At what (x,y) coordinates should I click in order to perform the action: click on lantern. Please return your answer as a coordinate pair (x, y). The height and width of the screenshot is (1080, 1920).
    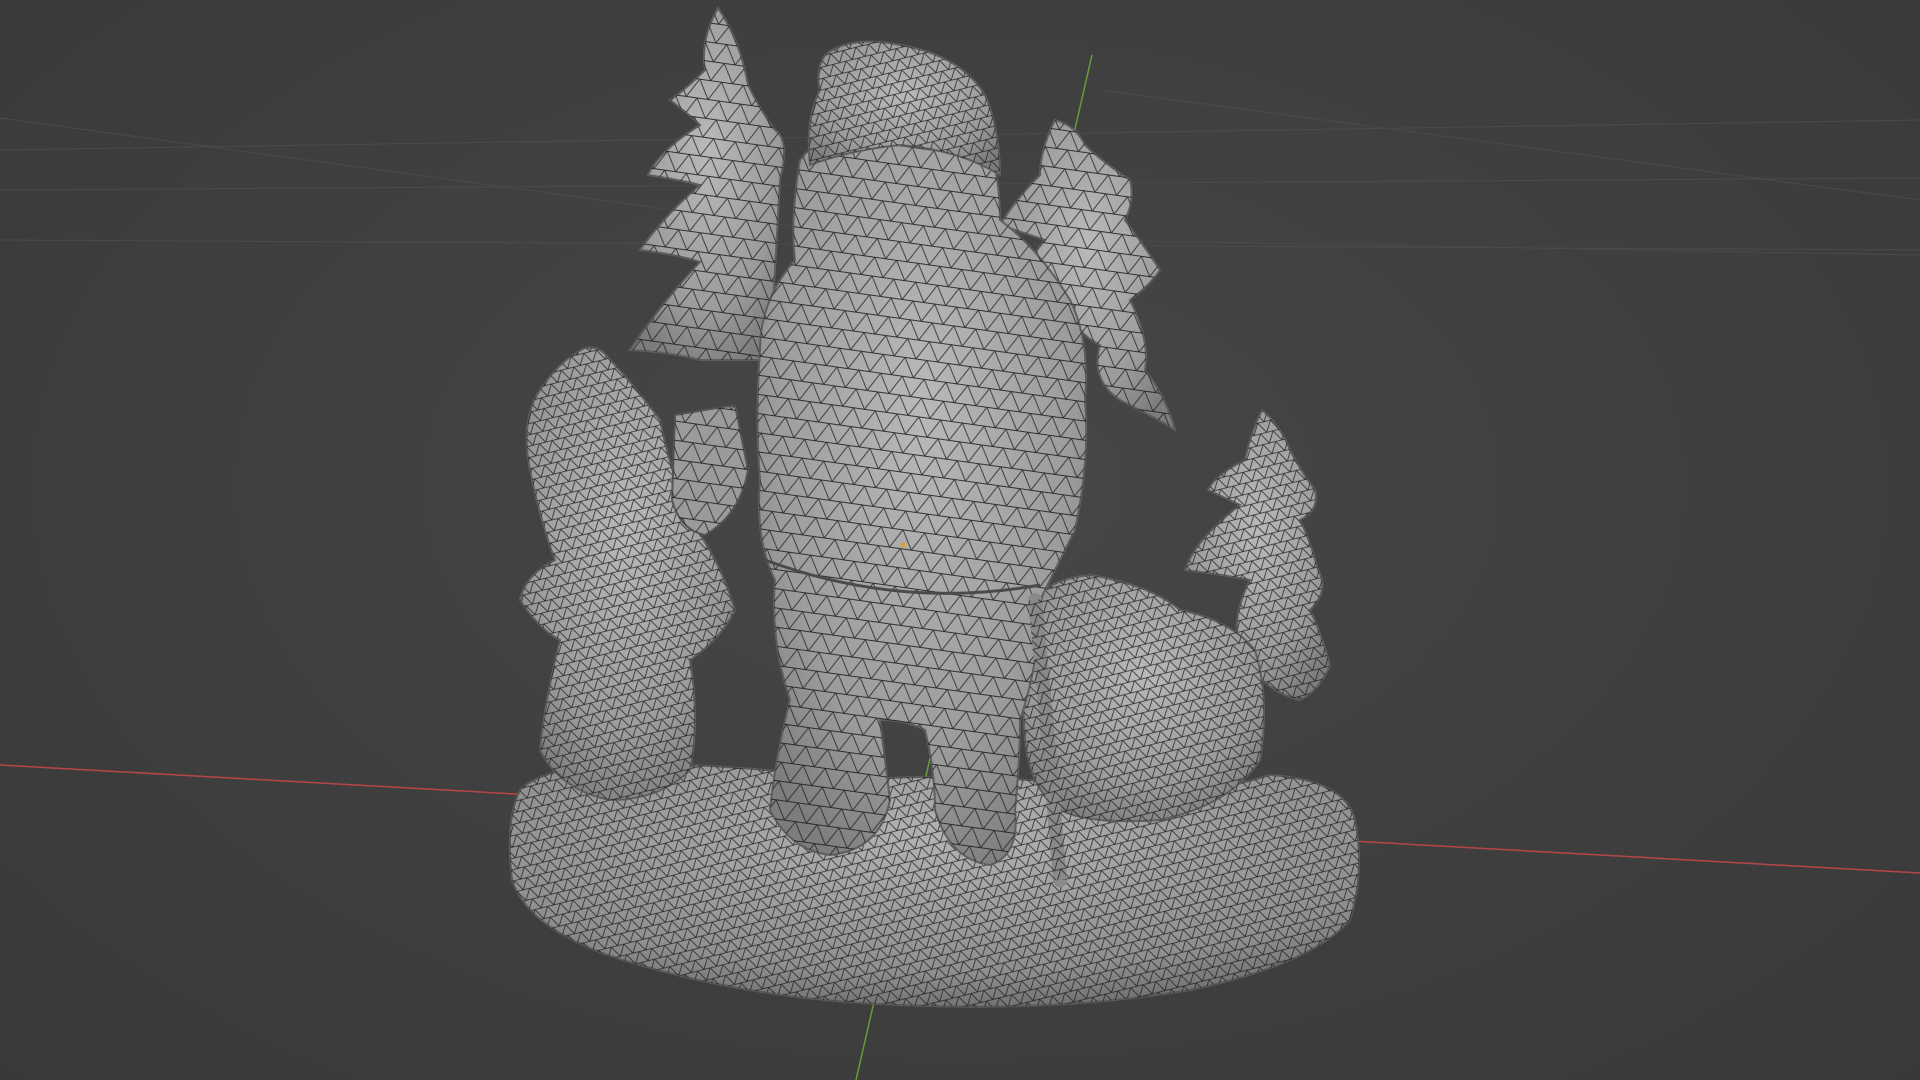
    Looking at the image, I should click on (710, 470).